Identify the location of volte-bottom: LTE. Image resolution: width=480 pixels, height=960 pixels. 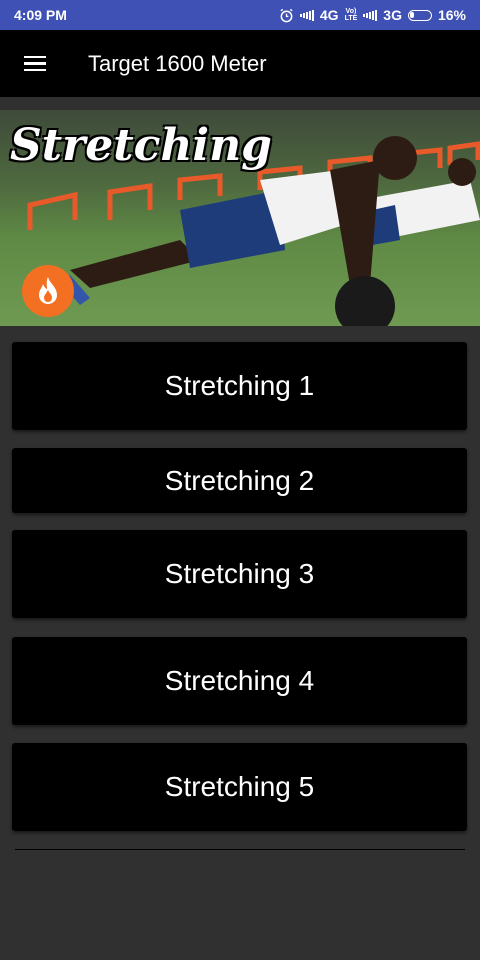
(351, 18).